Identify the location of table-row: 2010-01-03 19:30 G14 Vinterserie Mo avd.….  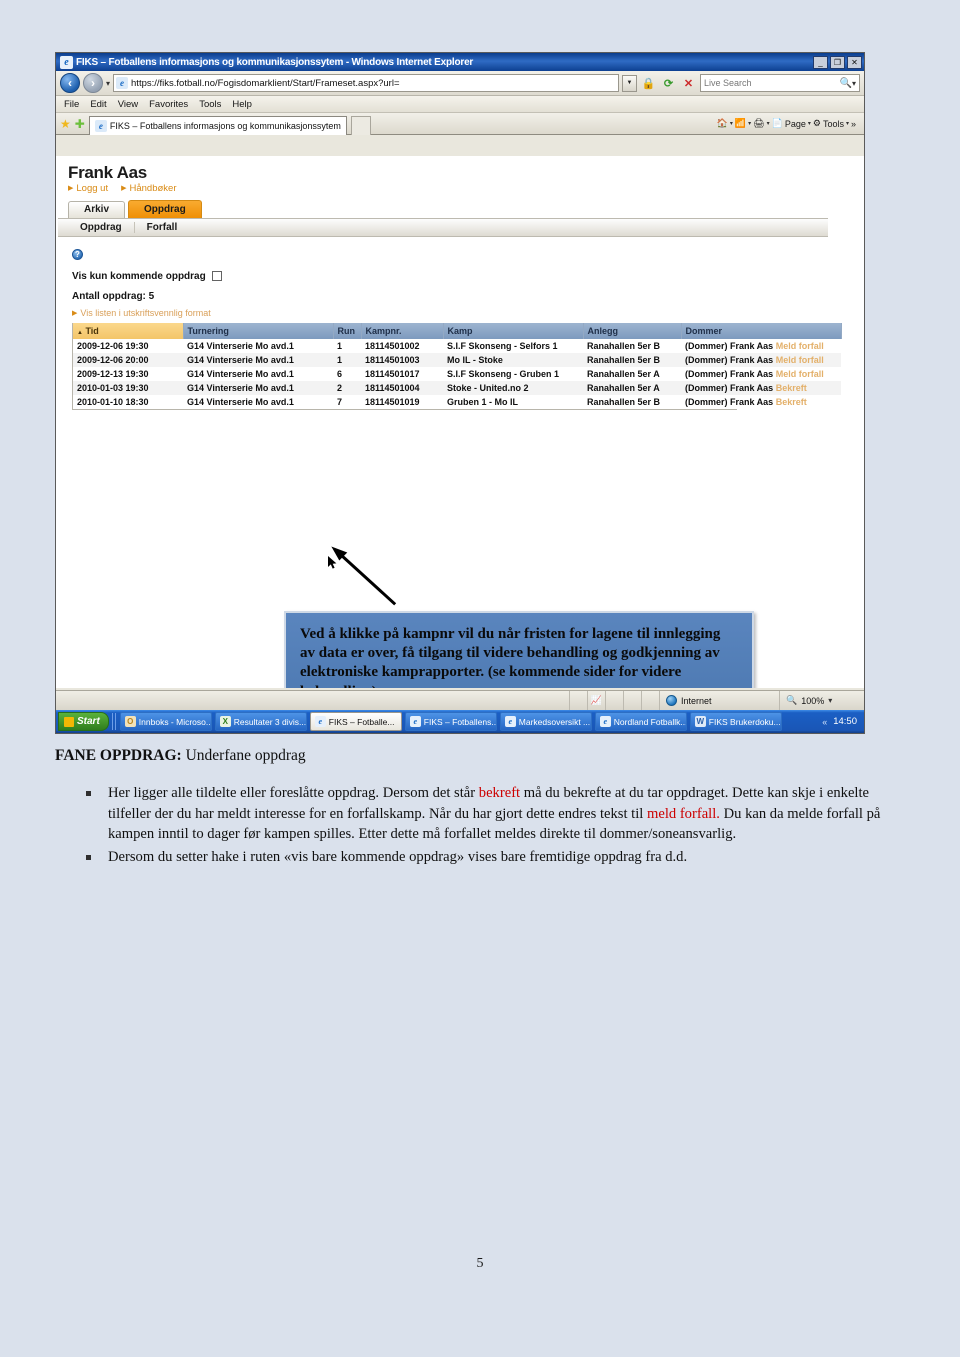
(457, 387).